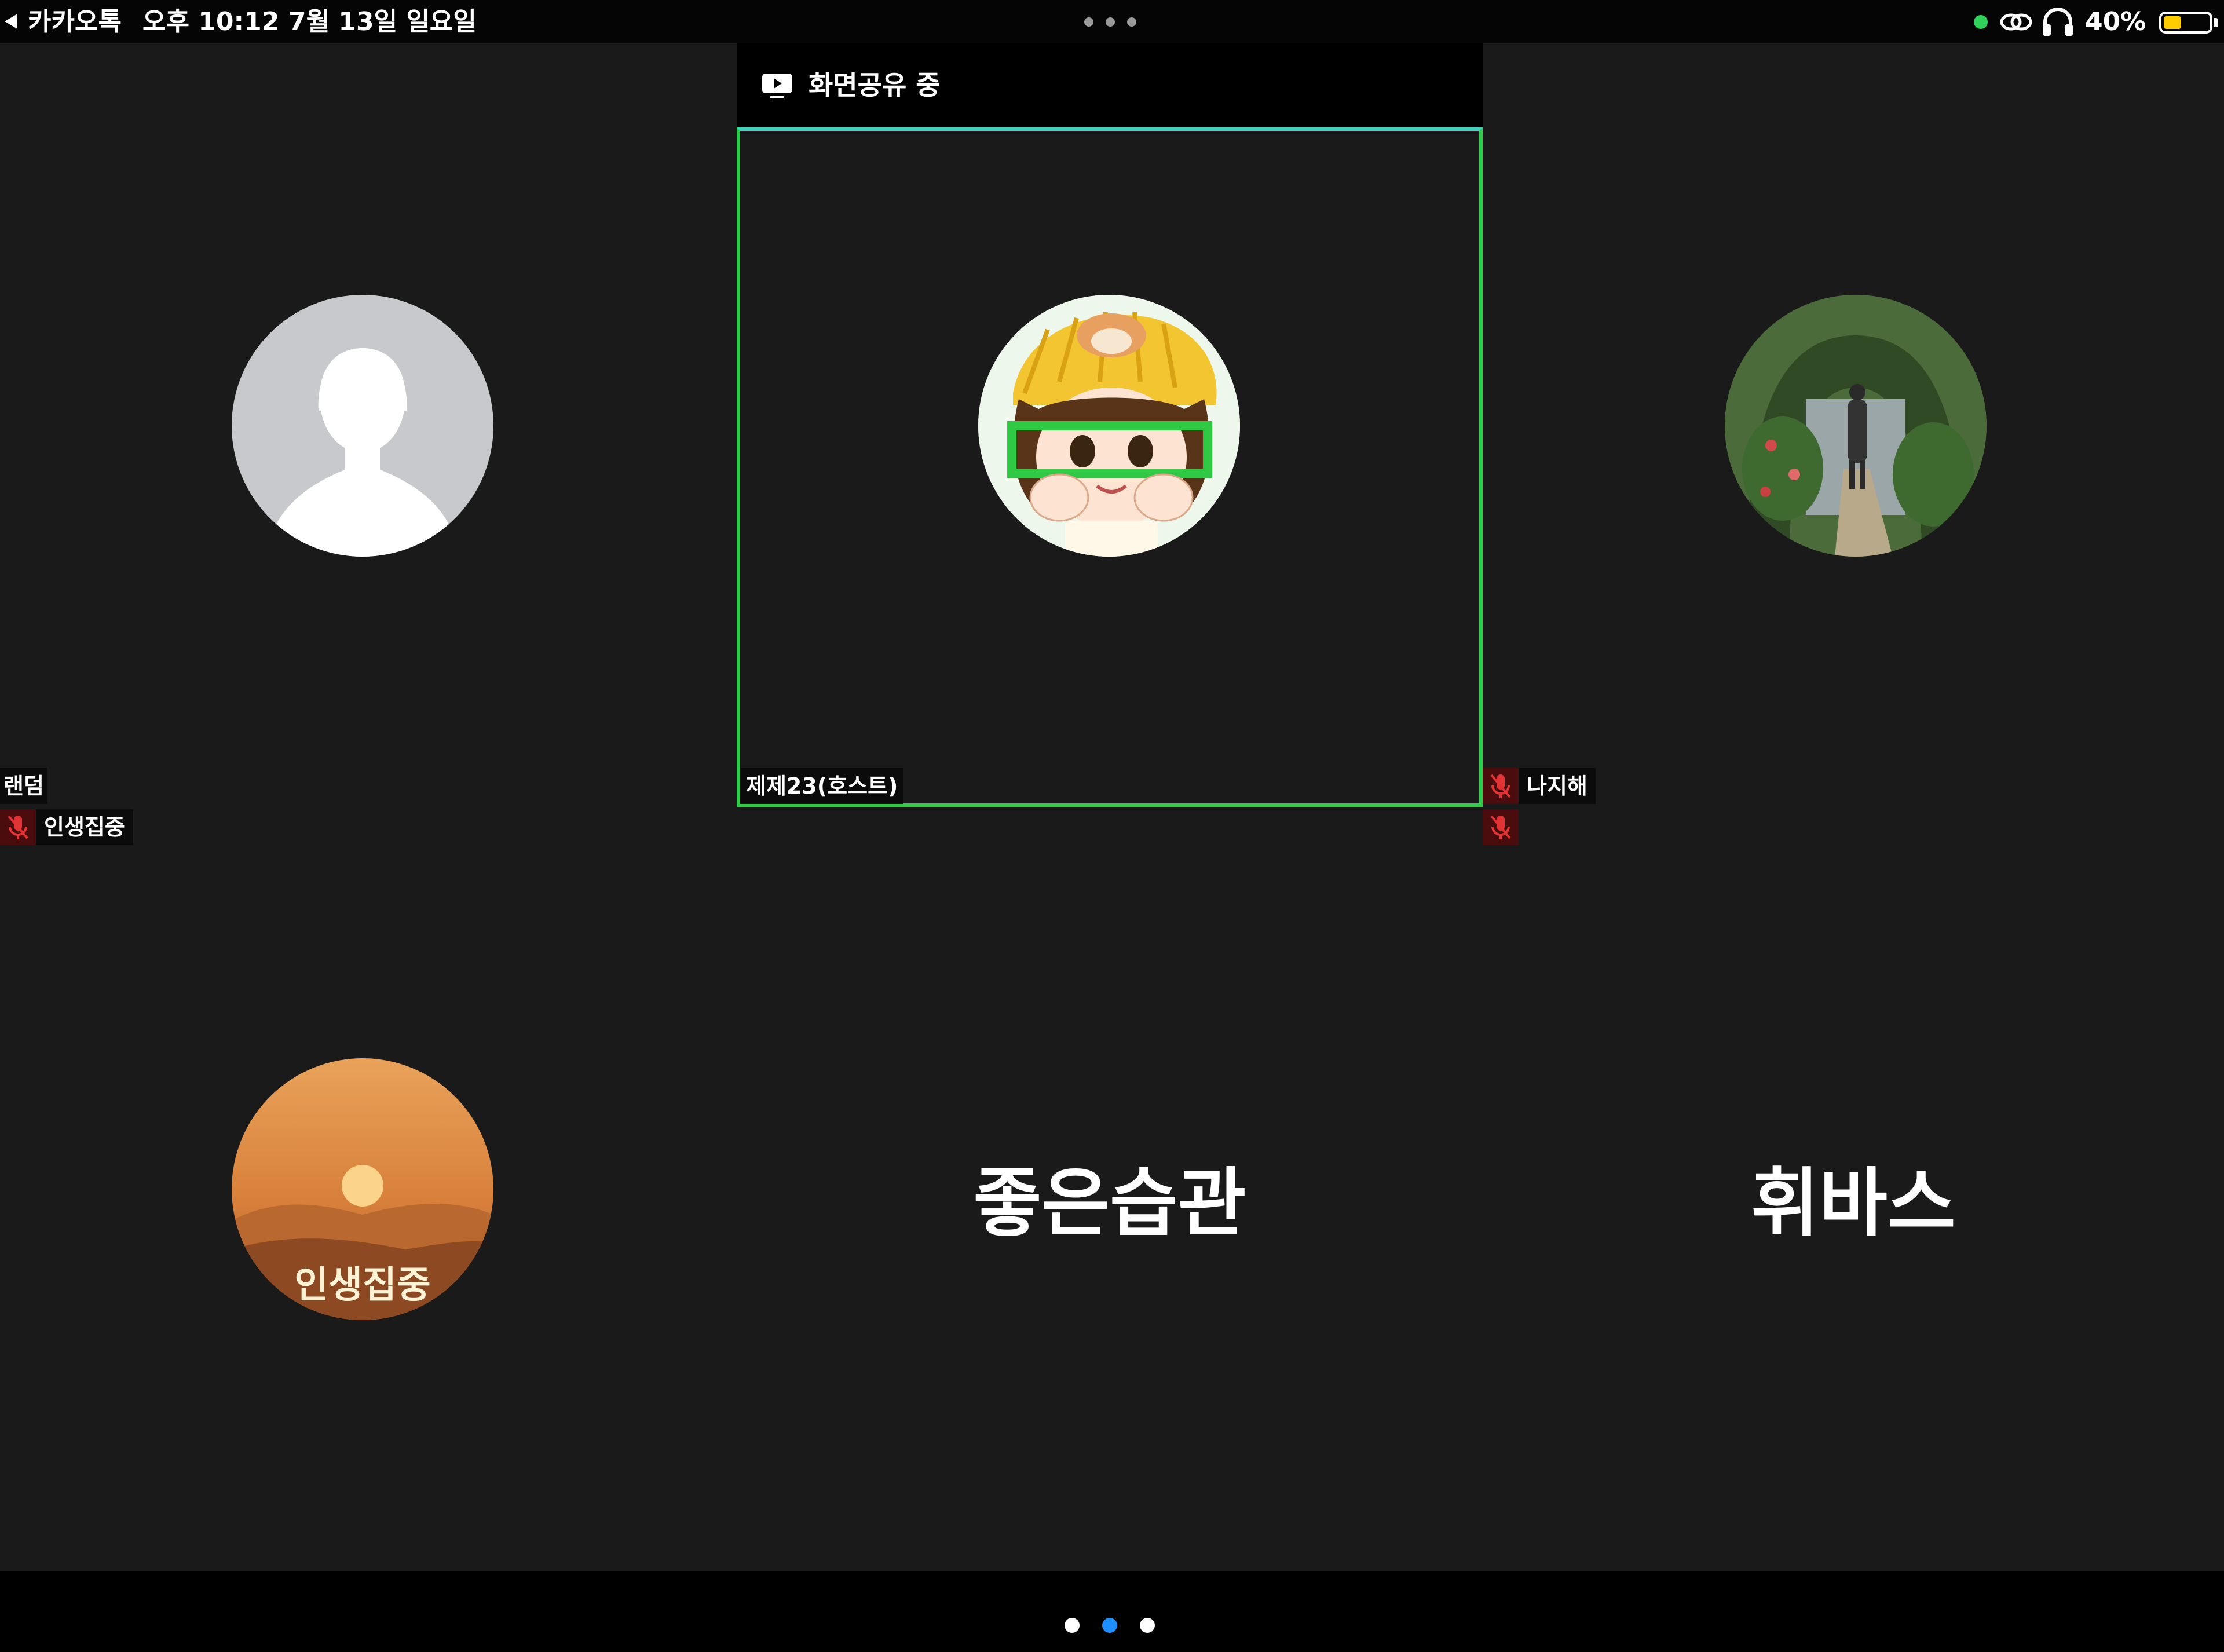 This screenshot has height=1652, width=2224. I want to click on sunset-avatar: 인생집중, so click(363, 1189).